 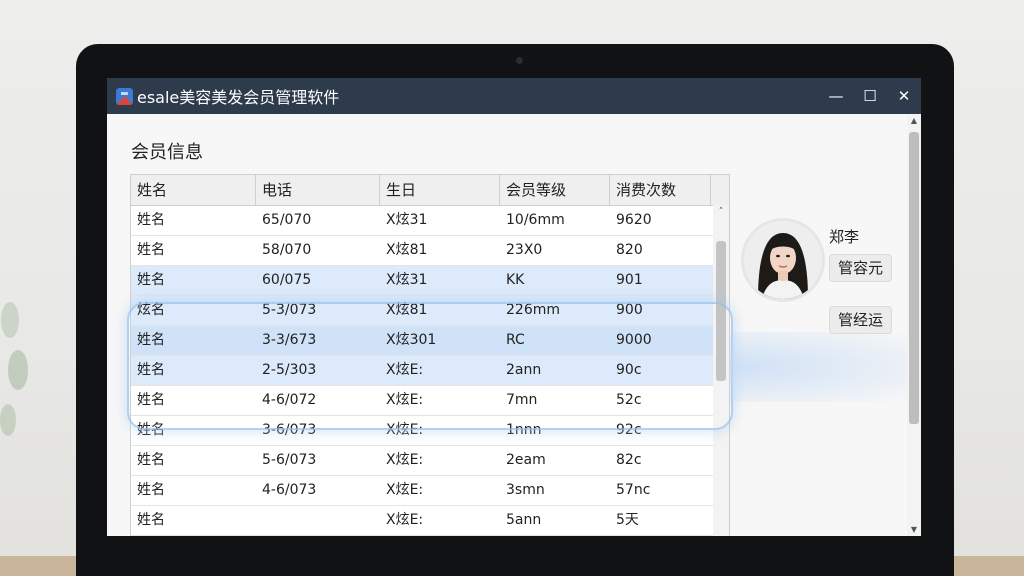 What do you see at coordinates (289, 460) in the screenshot?
I see `table-cell: 5-6/073` at bounding box center [289, 460].